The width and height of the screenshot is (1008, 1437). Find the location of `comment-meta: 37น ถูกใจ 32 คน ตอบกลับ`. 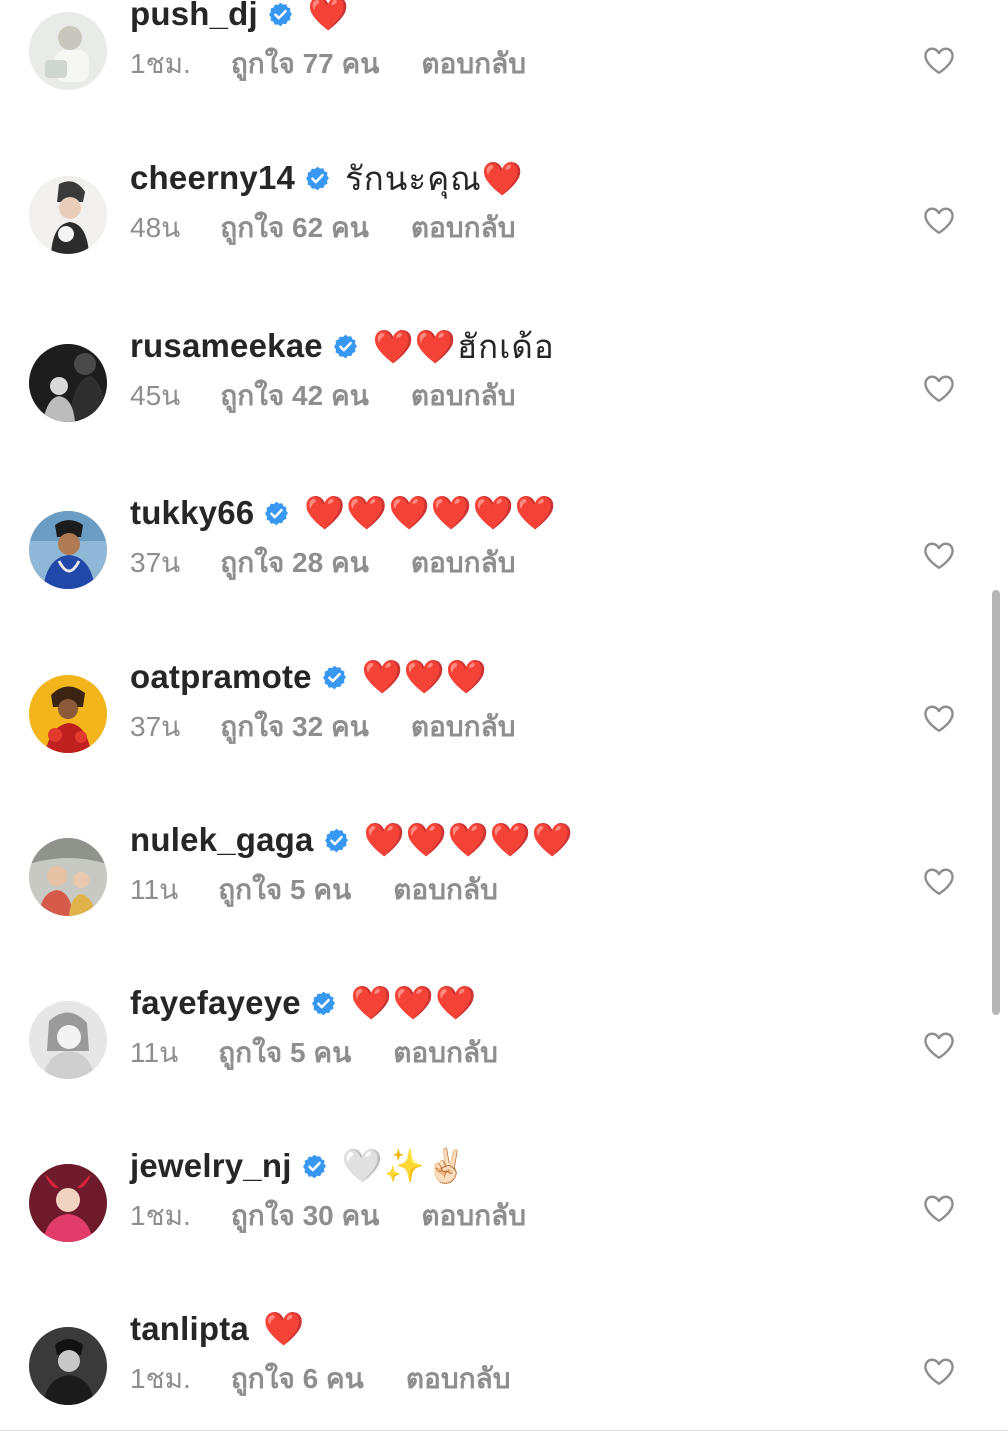

comment-meta: 37น ถูกใจ 32 คน ตอบกลับ is located at coordinates (323, 727).